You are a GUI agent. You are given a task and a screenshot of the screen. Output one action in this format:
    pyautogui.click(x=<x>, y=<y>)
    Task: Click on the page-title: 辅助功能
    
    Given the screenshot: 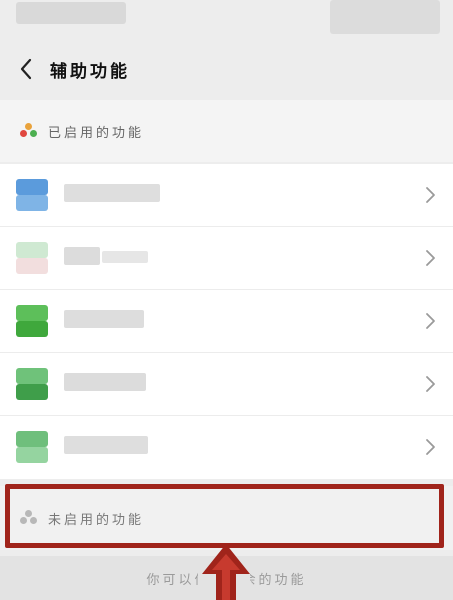 What is the action you would take?
    pyautogui.click(x=90, y=71)
    